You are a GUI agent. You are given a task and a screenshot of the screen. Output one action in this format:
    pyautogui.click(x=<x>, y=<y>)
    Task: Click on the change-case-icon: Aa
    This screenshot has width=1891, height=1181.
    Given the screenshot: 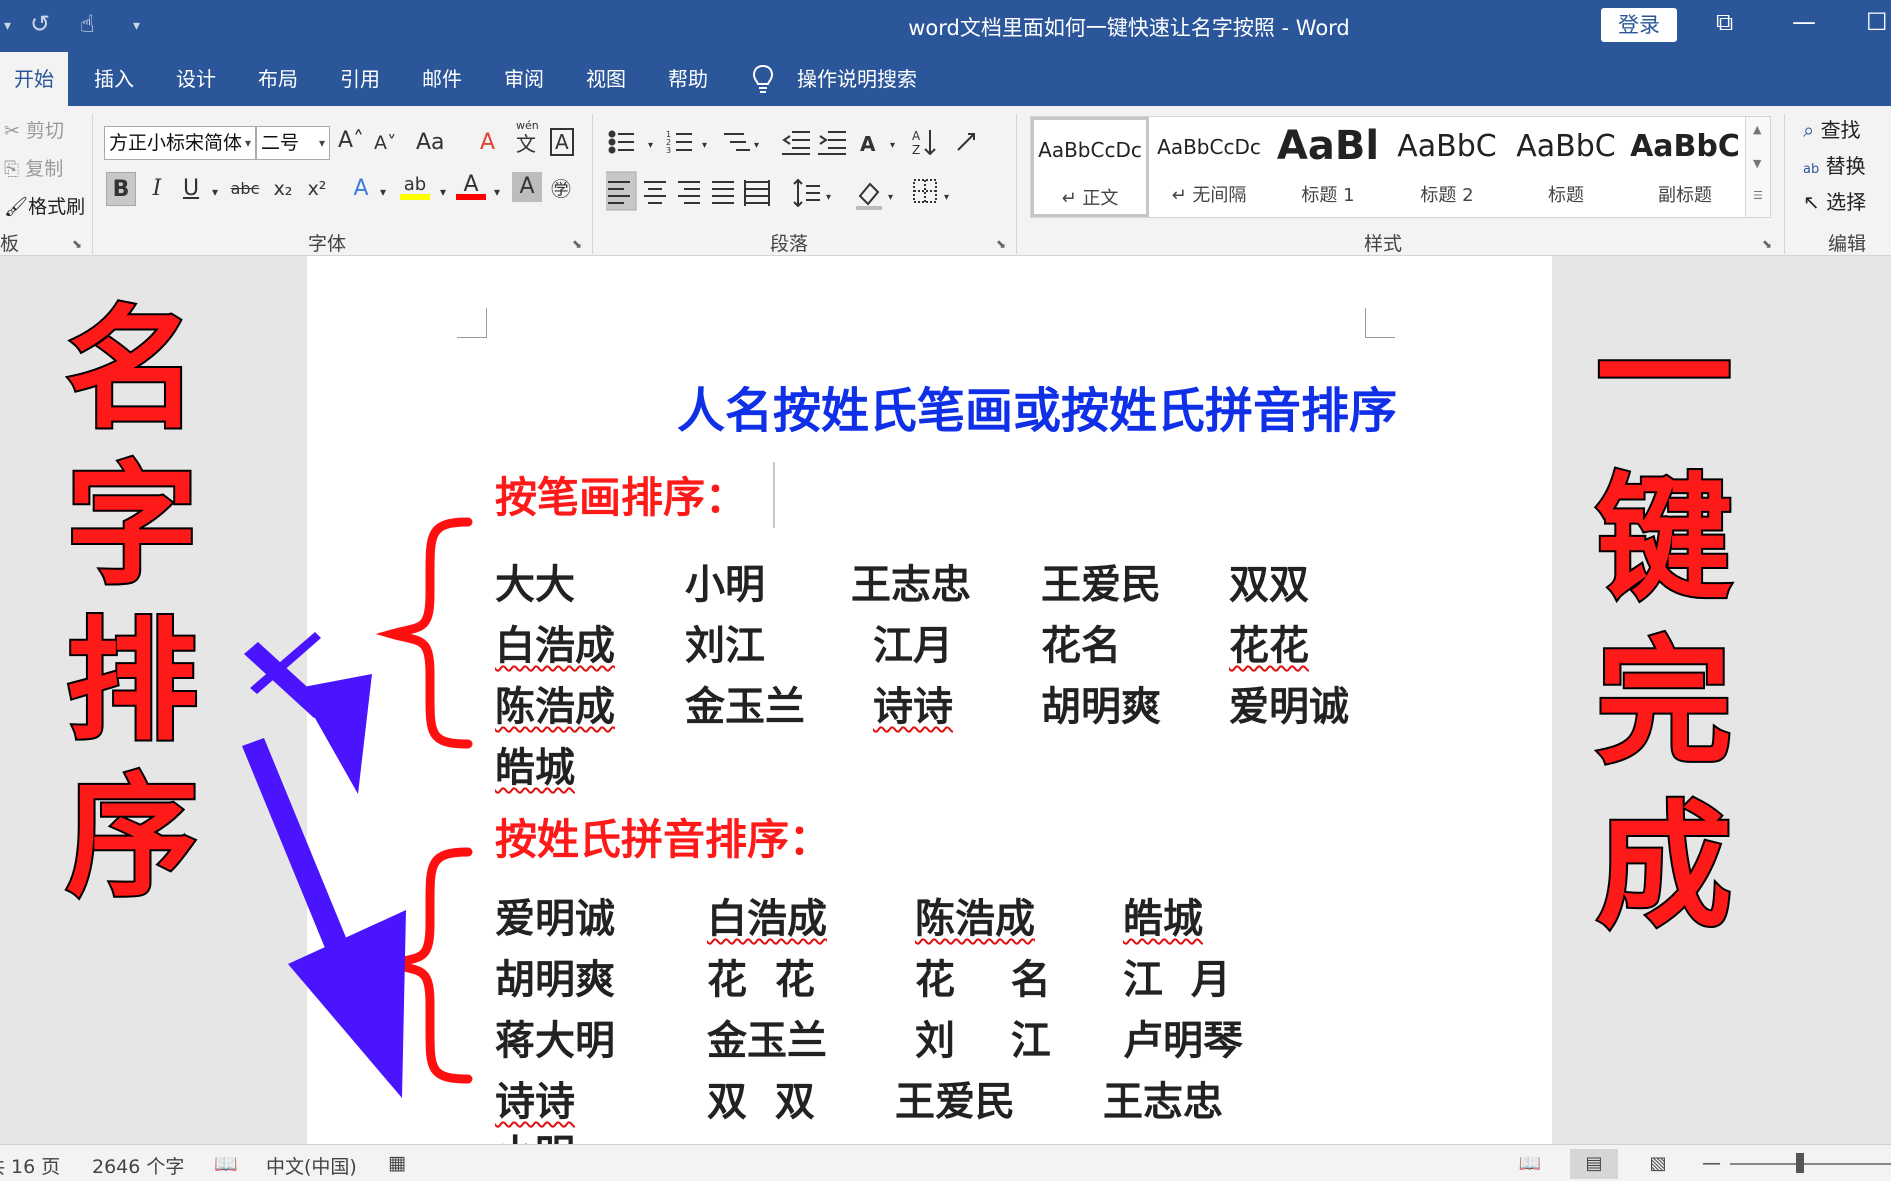 What is the action you would take?
    pyautogui.click(x=430, y=143)
    